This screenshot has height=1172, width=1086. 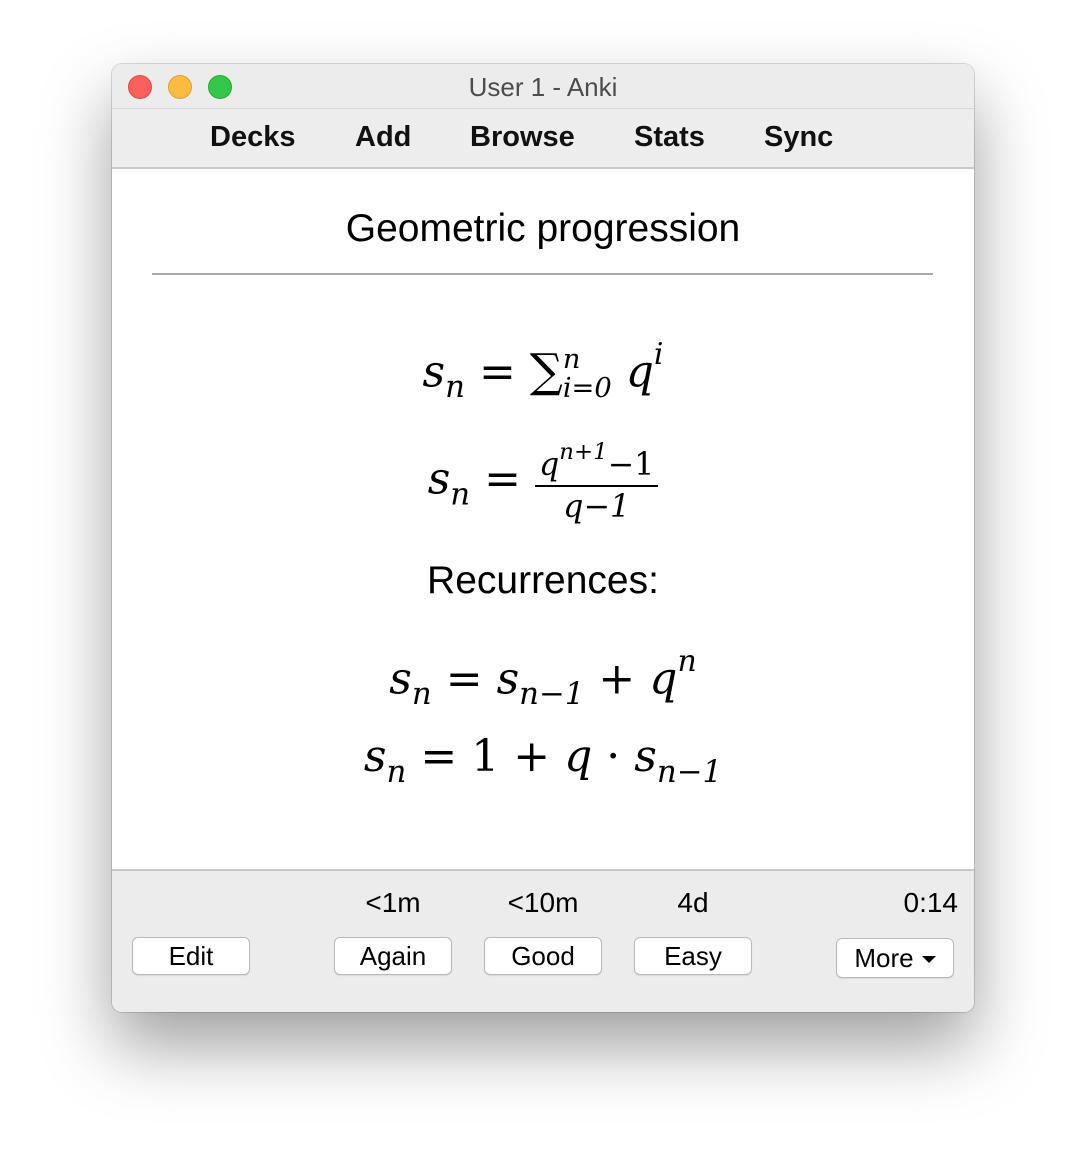 What do you see at coordinates (597, 482) in the screenshot?
I see `fraction: qn+1−1 q−1` at bounding box center [597, 482].